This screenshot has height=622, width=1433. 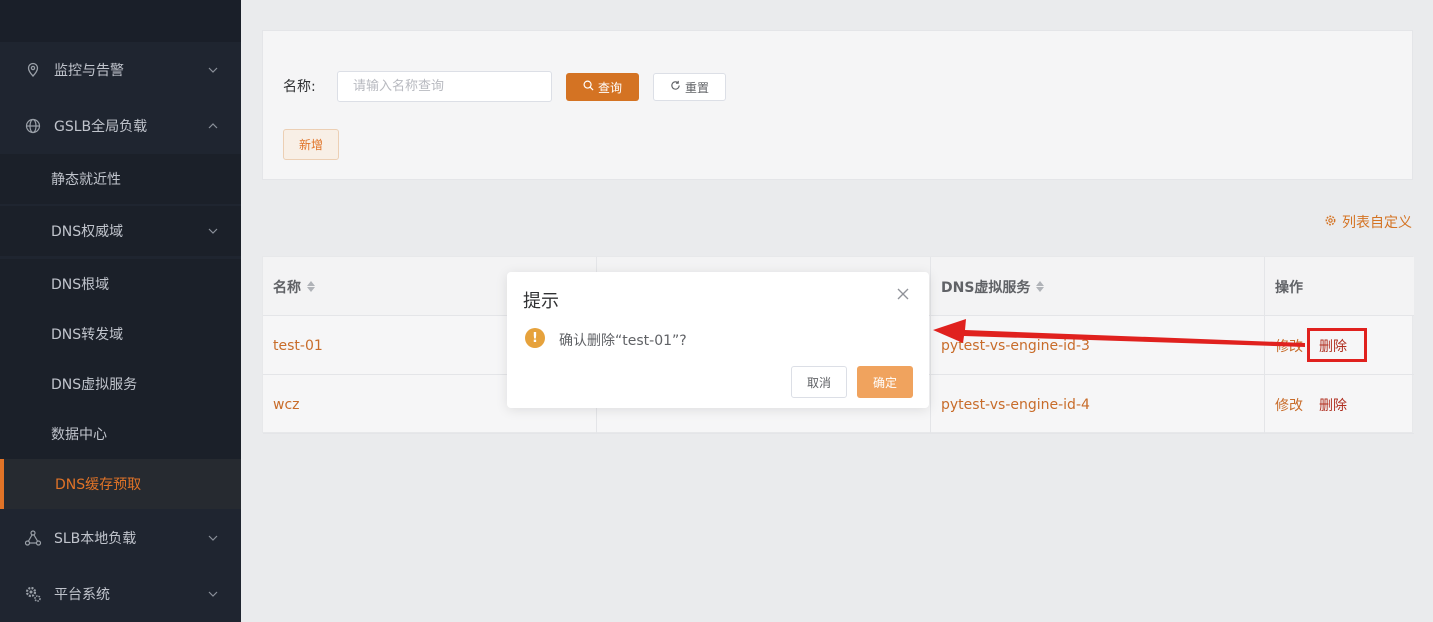 I want to click on search-name-input, so click(x=444, y=86).